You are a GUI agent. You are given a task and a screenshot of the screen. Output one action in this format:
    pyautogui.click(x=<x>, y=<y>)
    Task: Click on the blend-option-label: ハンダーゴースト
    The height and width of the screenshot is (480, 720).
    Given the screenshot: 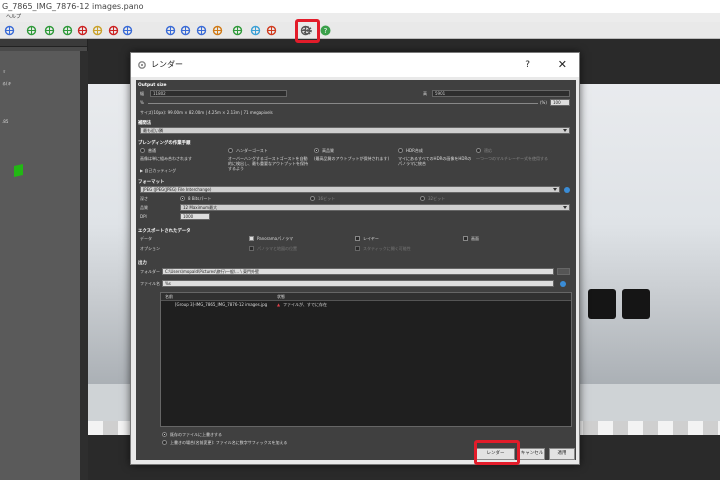 What is the action you would take?
    pyautogui.click(x=252, y=150)
    